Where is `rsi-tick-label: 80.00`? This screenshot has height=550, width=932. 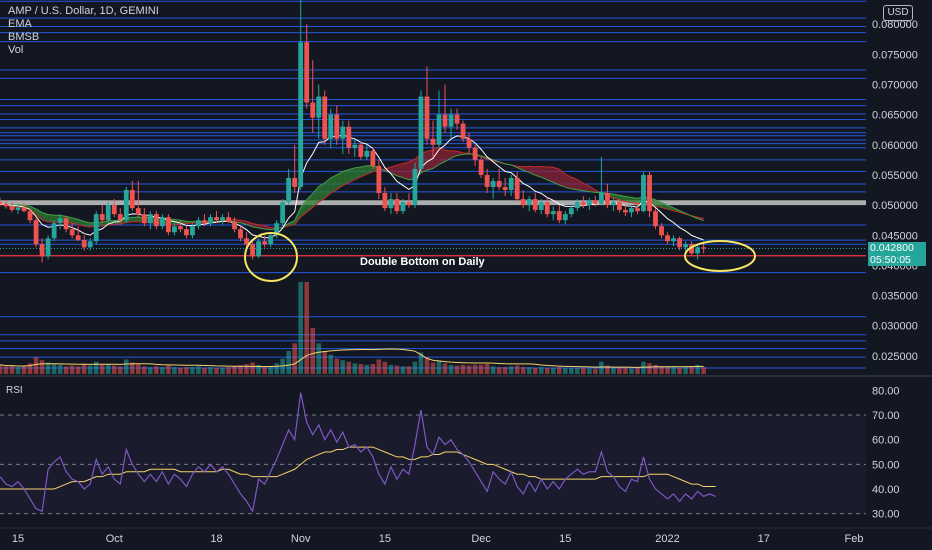
rsi-tick-label: 80.00 is located at coordinates (886, 391).